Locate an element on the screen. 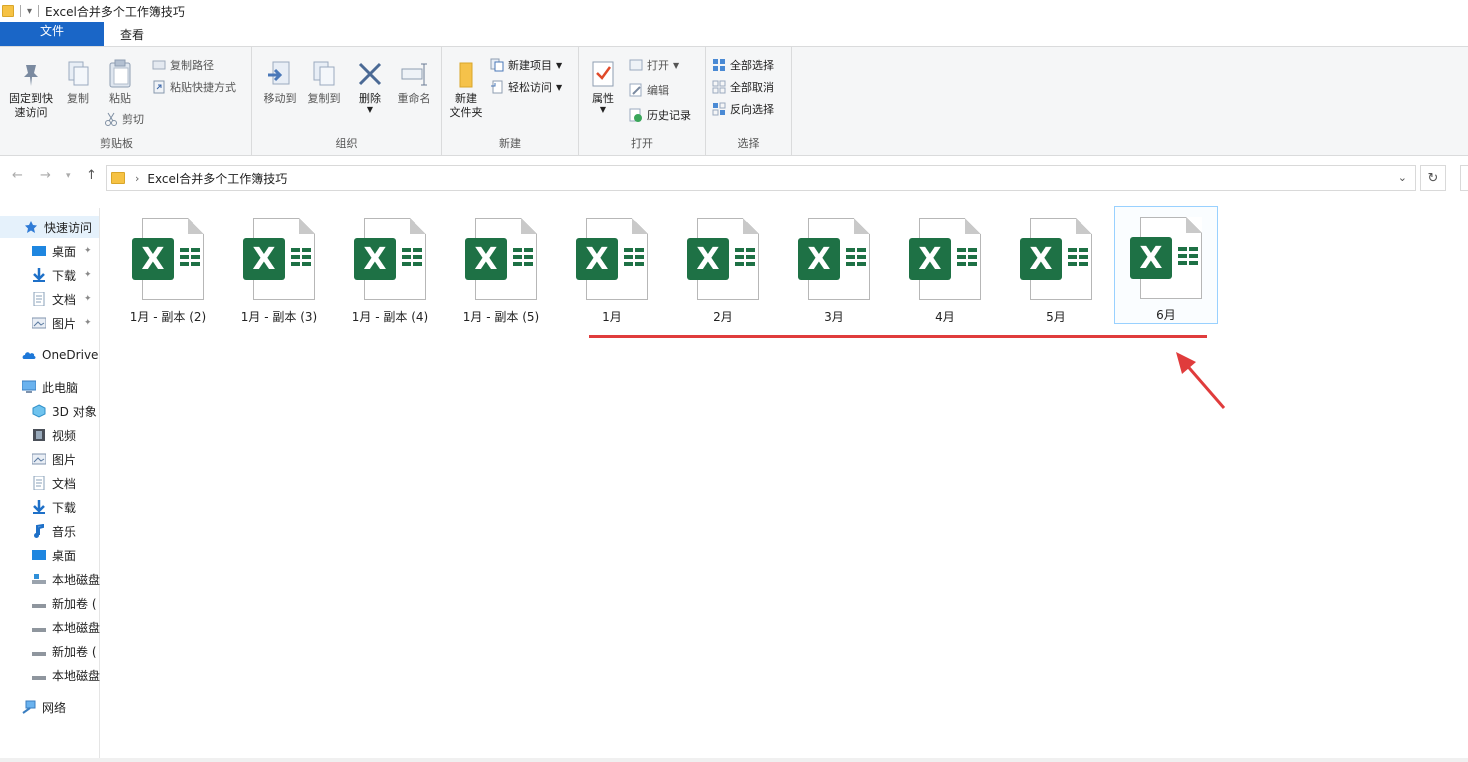 This screenshot has height=762, width=1468. sidebar-item-quick-access: 快速访问 is located at coordinates (49, 227).